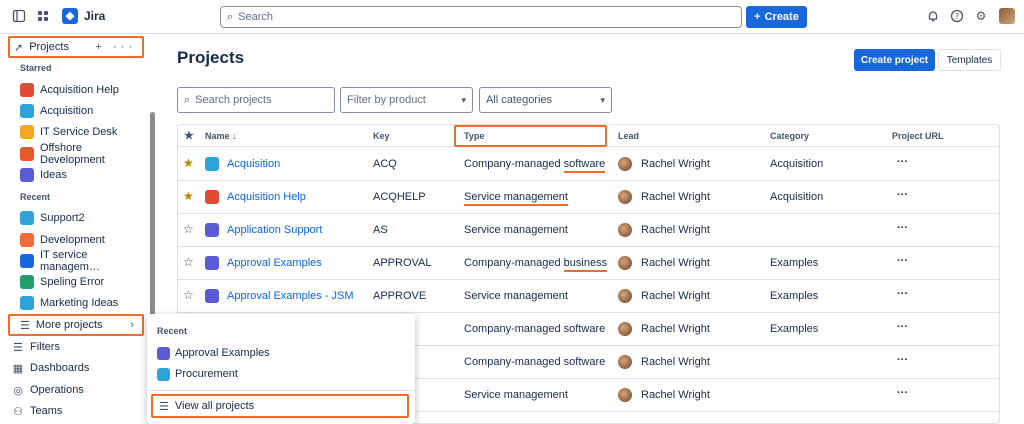  Describe the element at coordinates (83, 16) in the screenshot. I see `jira-logo: ◆ Jira` at that location.